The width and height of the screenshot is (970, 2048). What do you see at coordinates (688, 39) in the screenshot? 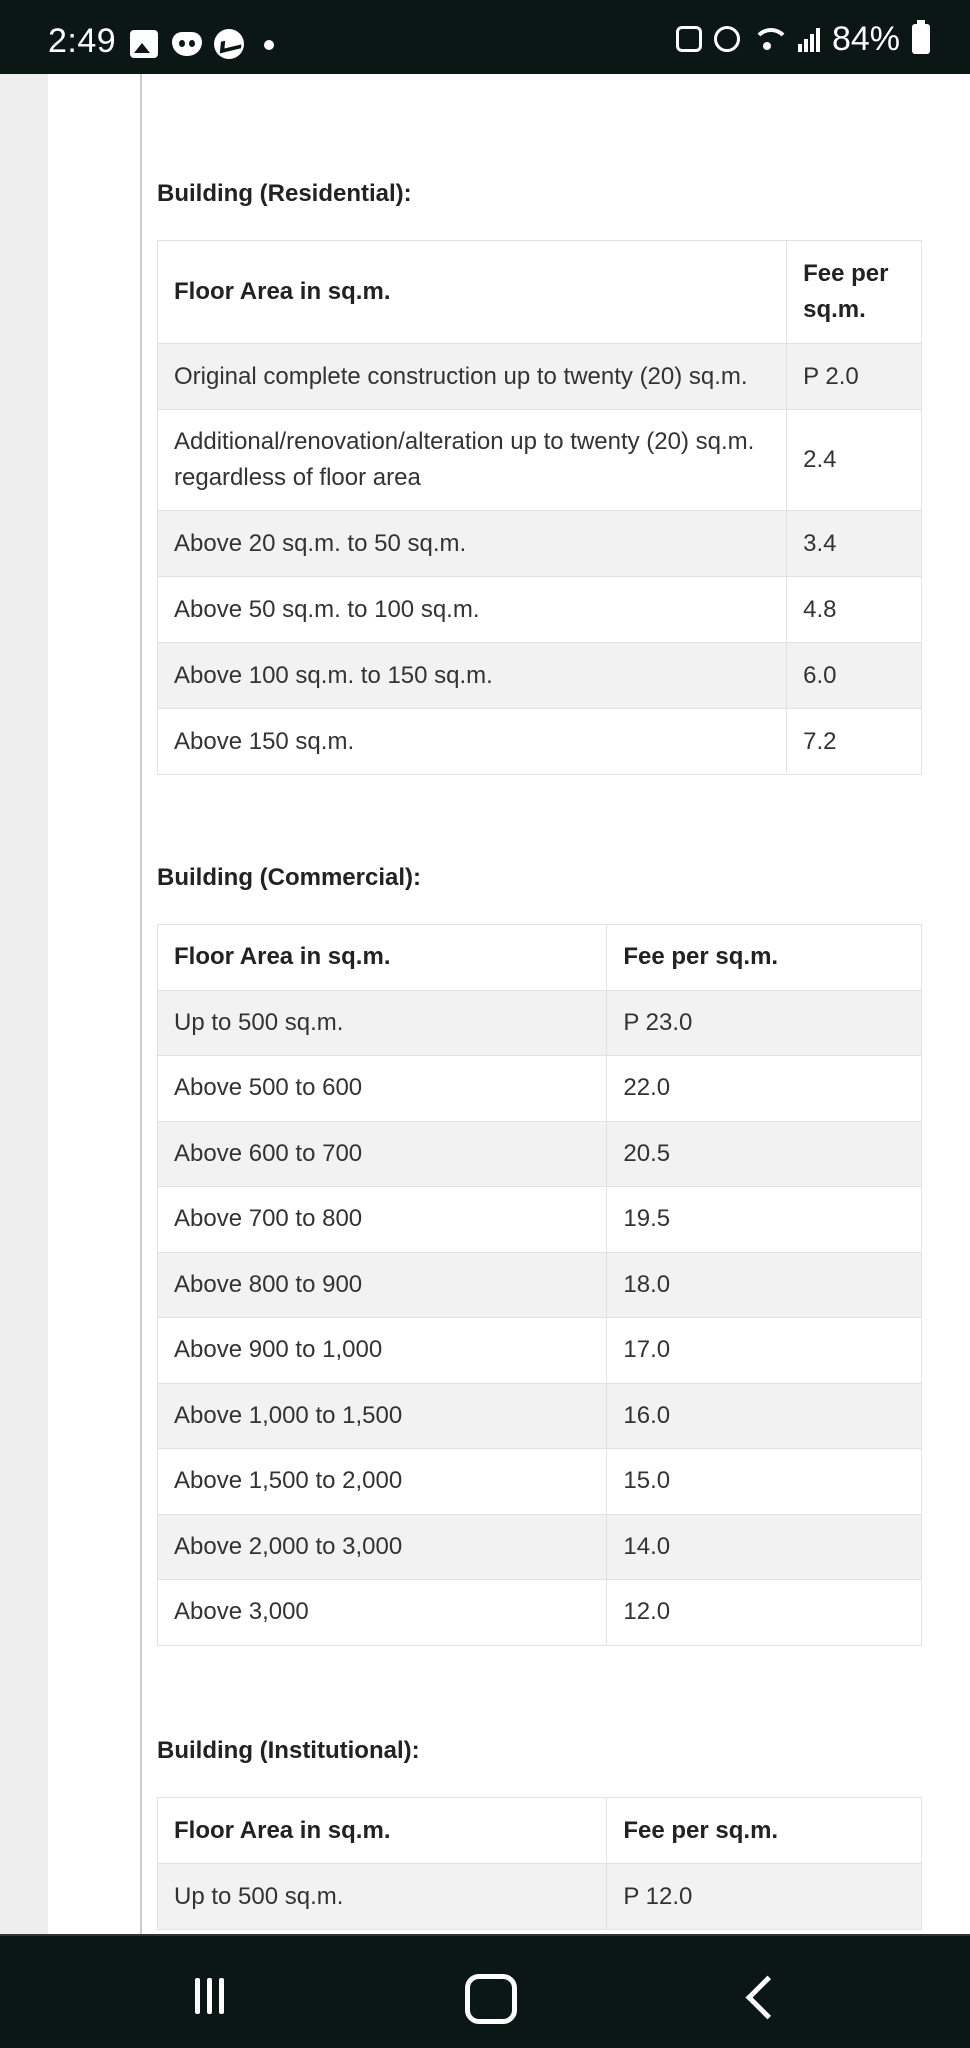
I see `recycle-icon` at bounding box center [688, 39].